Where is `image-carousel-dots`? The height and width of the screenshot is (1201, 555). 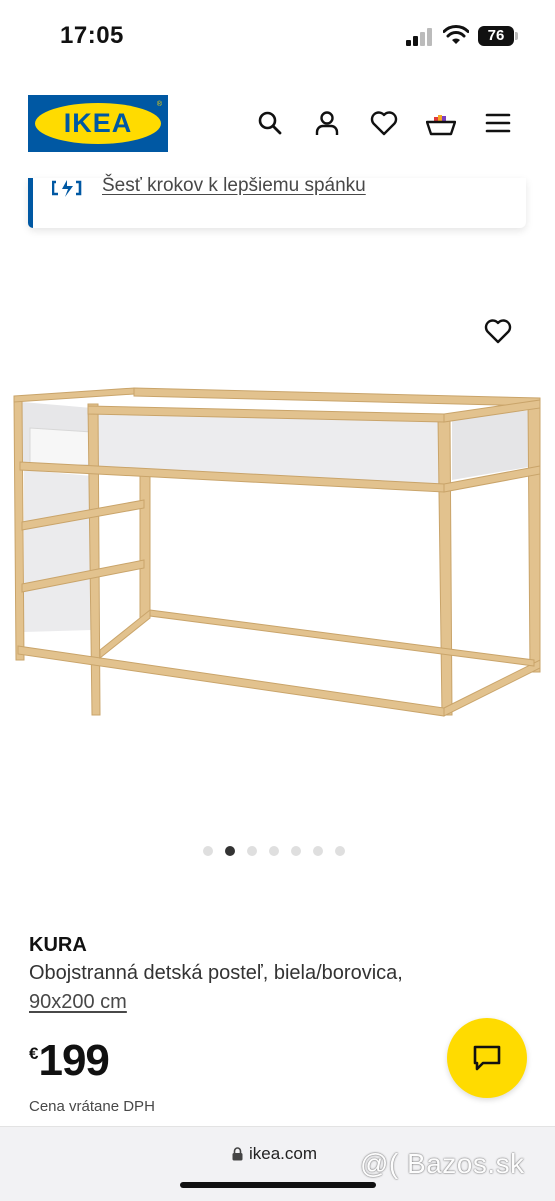
image-carousel-dots is located at coordinates (274, 851).